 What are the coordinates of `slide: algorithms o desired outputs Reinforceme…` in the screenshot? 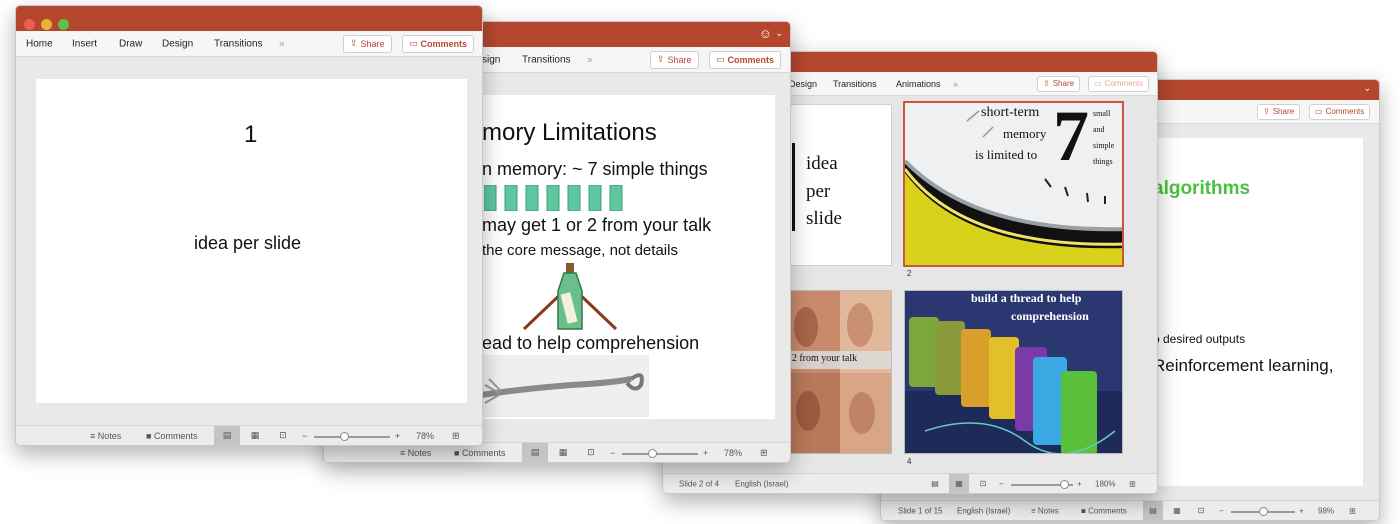 It's located at (1253, 312).